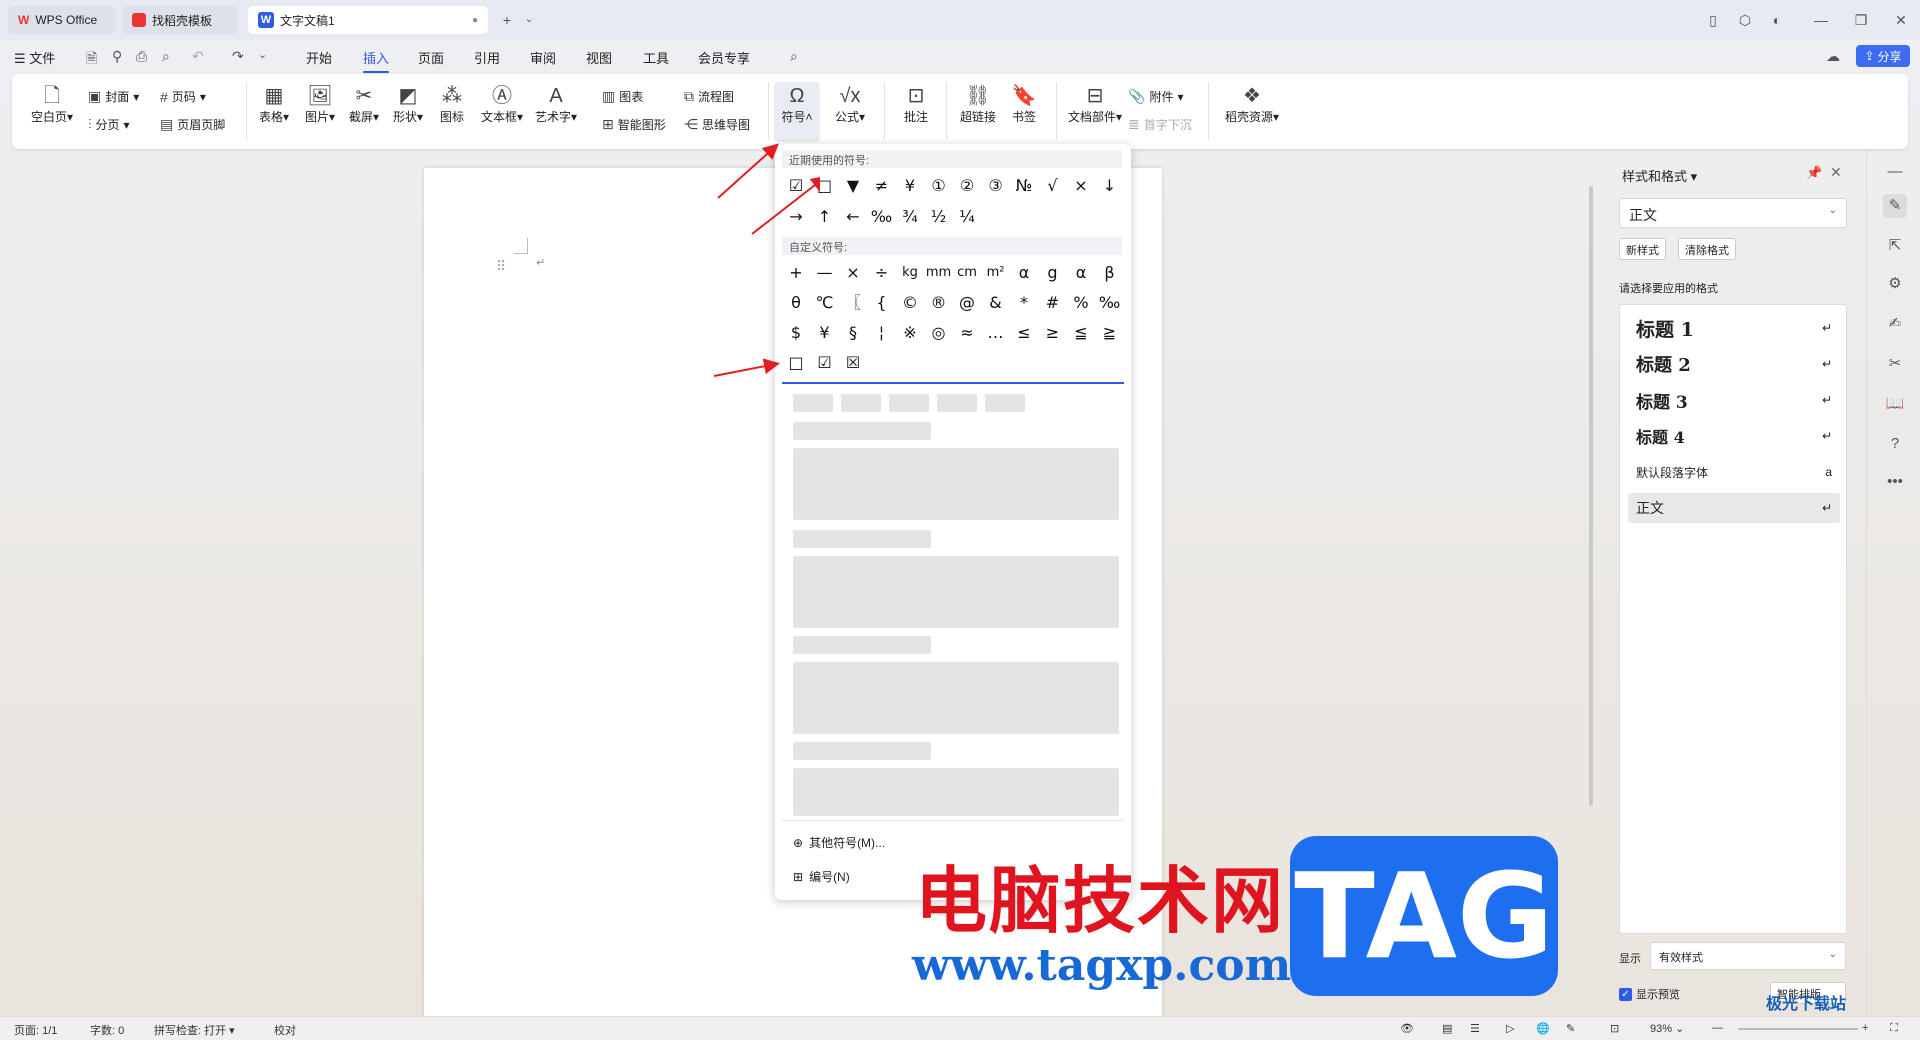 The image size is (1920, 1040). Describe the element at coordinates (1836, 172) in the screenshot. I see `close-pane-icon: ✕` at that location.